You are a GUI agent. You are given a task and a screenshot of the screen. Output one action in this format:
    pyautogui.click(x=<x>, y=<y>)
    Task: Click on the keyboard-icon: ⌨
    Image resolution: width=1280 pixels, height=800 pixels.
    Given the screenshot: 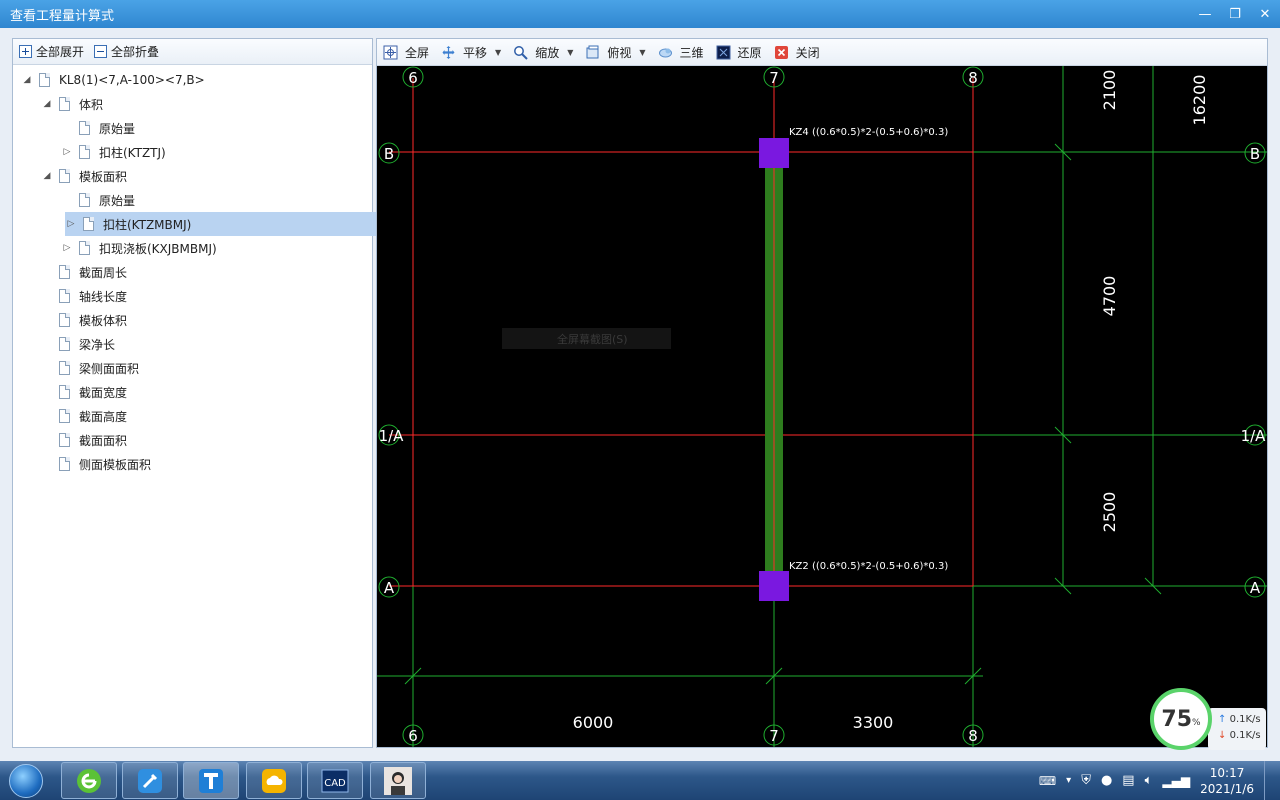 What is the action you would take?
    pyautogui.click(x=1047, y=781)
    